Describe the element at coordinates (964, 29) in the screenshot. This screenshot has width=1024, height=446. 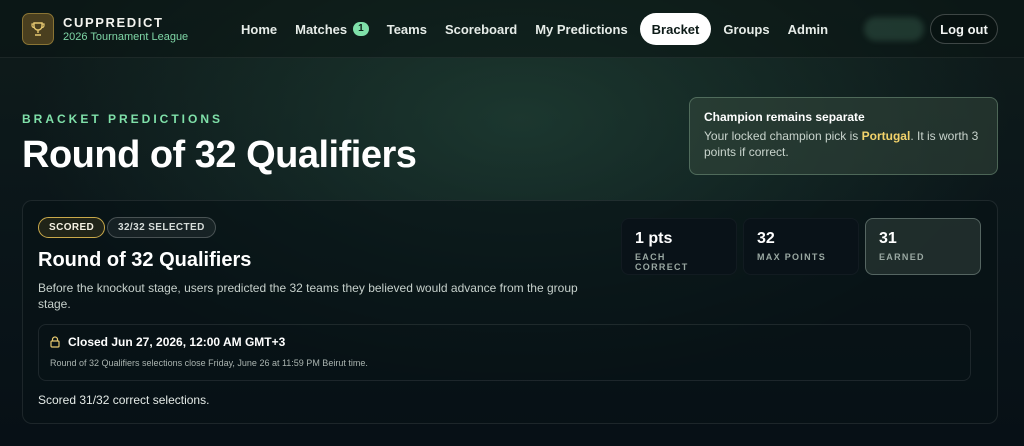
I see `logout-button: Log out` at that location.